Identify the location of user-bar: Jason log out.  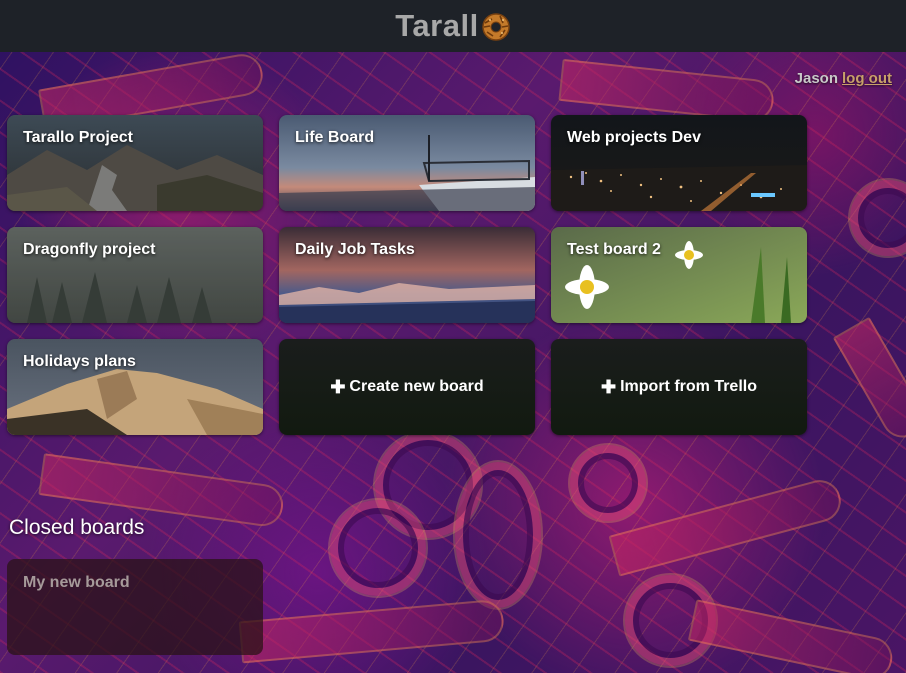
(843, 78).